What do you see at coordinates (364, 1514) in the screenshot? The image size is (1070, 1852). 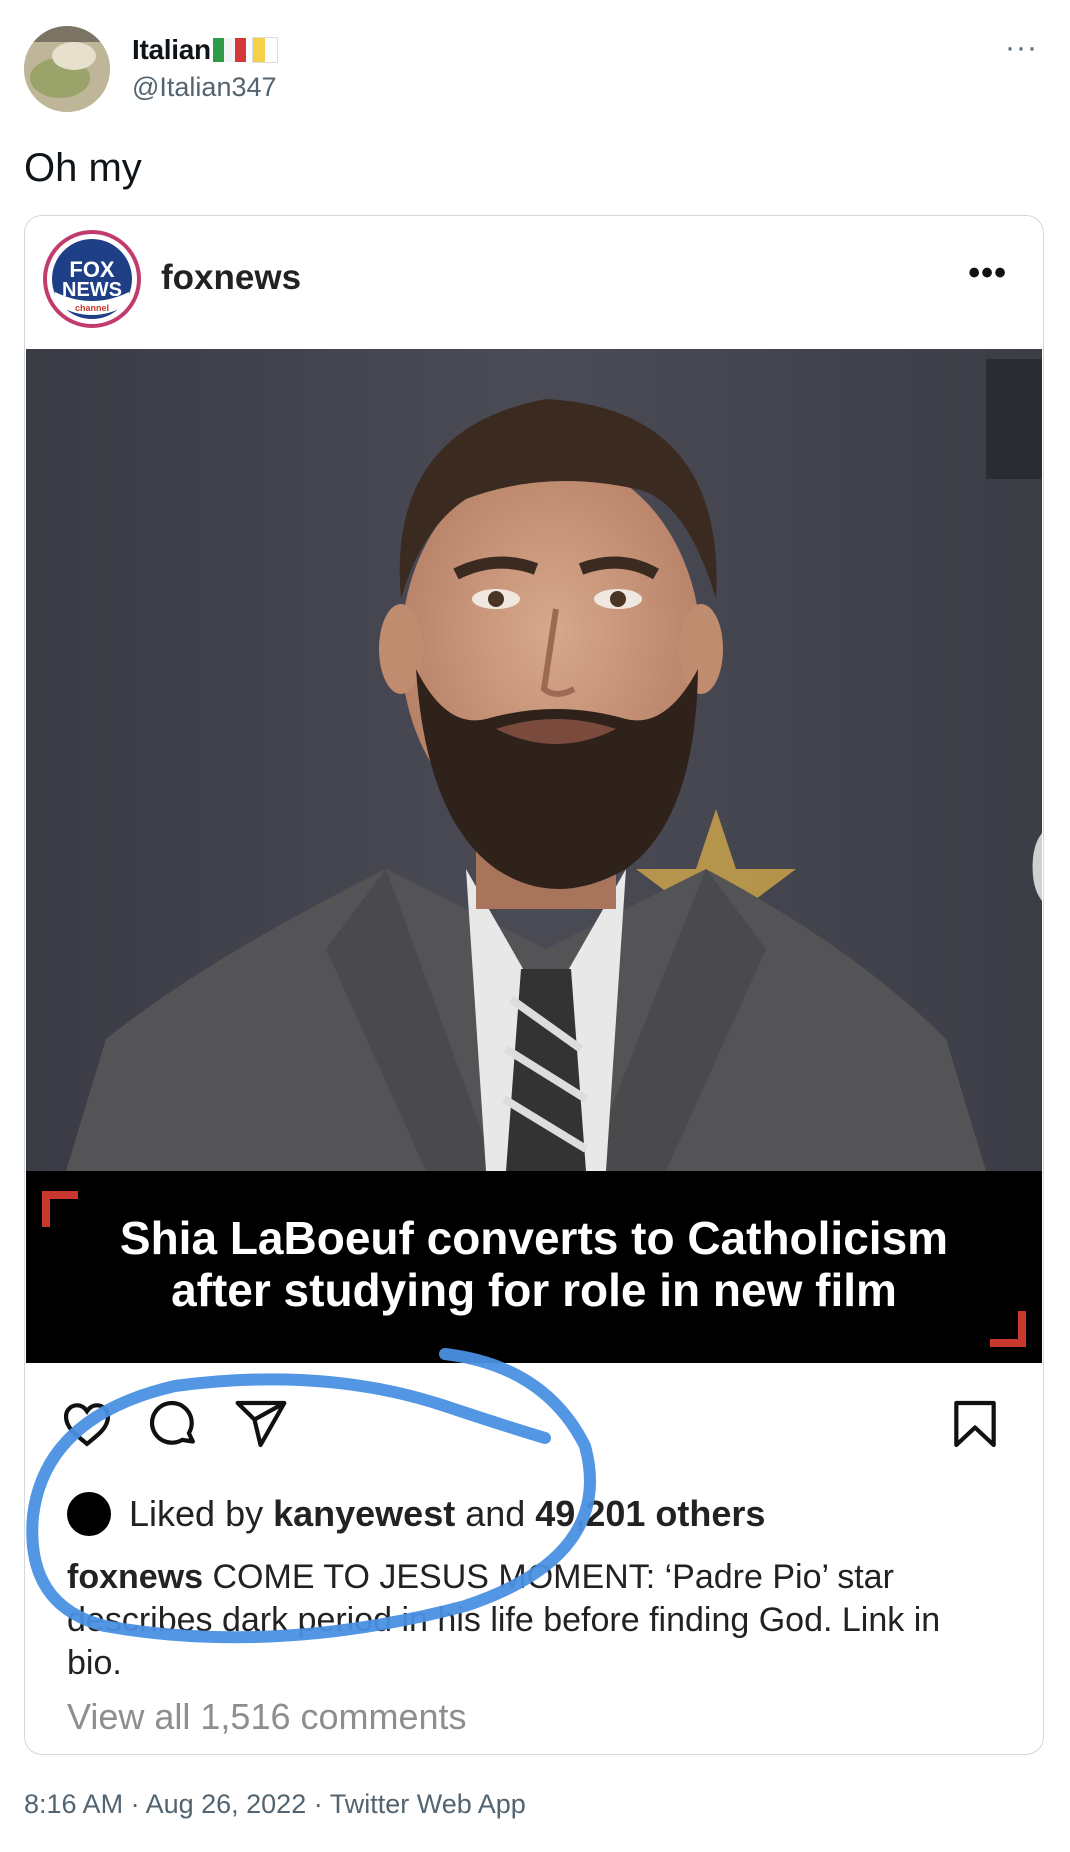 I see `liked-user: kanyewest` at bounding box center [364, 1514].